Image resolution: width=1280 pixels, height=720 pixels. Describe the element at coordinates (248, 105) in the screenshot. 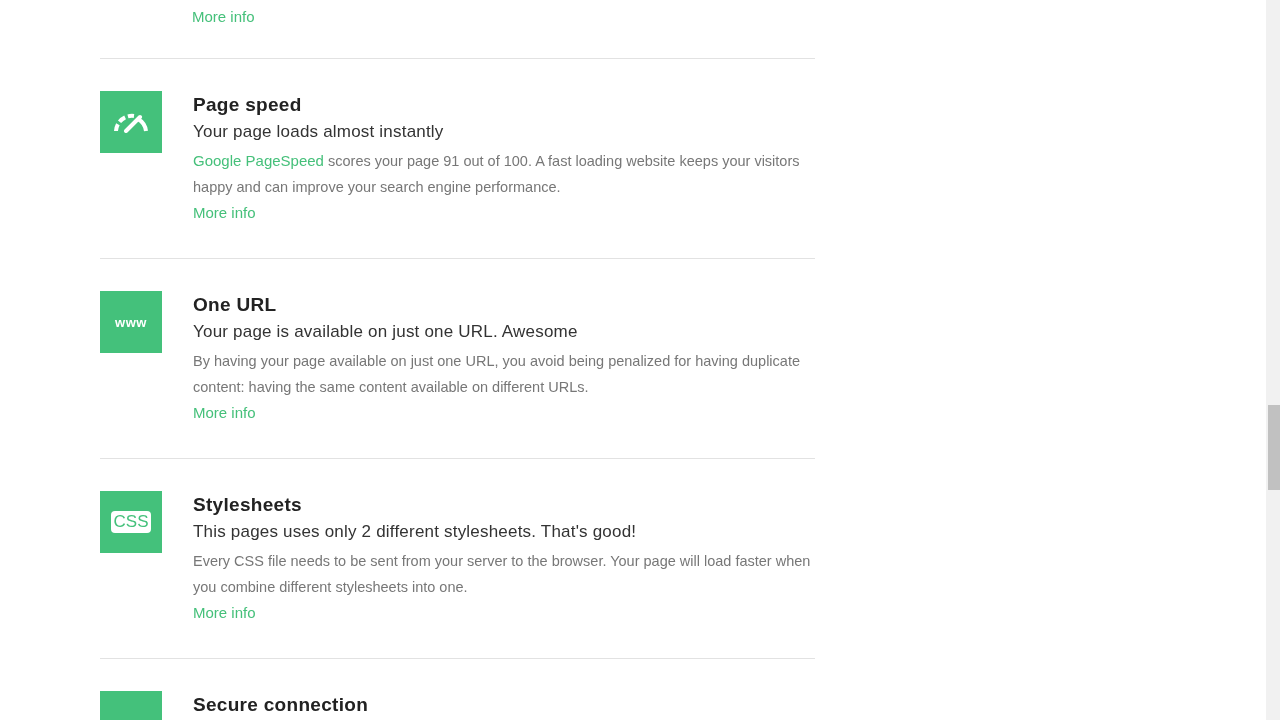

I see `section-title: Page speed` at that location.